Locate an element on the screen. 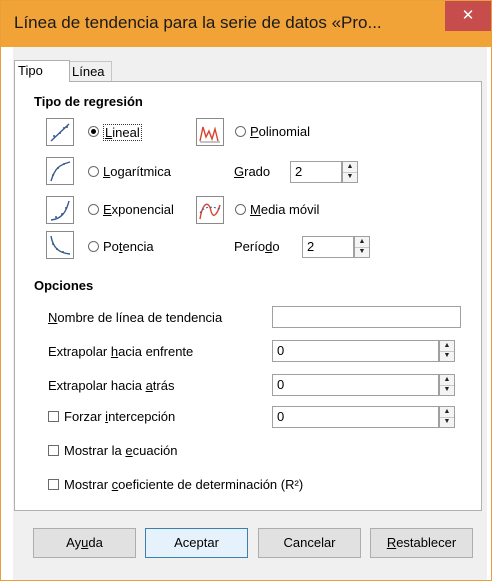  options-heading: Opciones is located at coordinates (64, 285).